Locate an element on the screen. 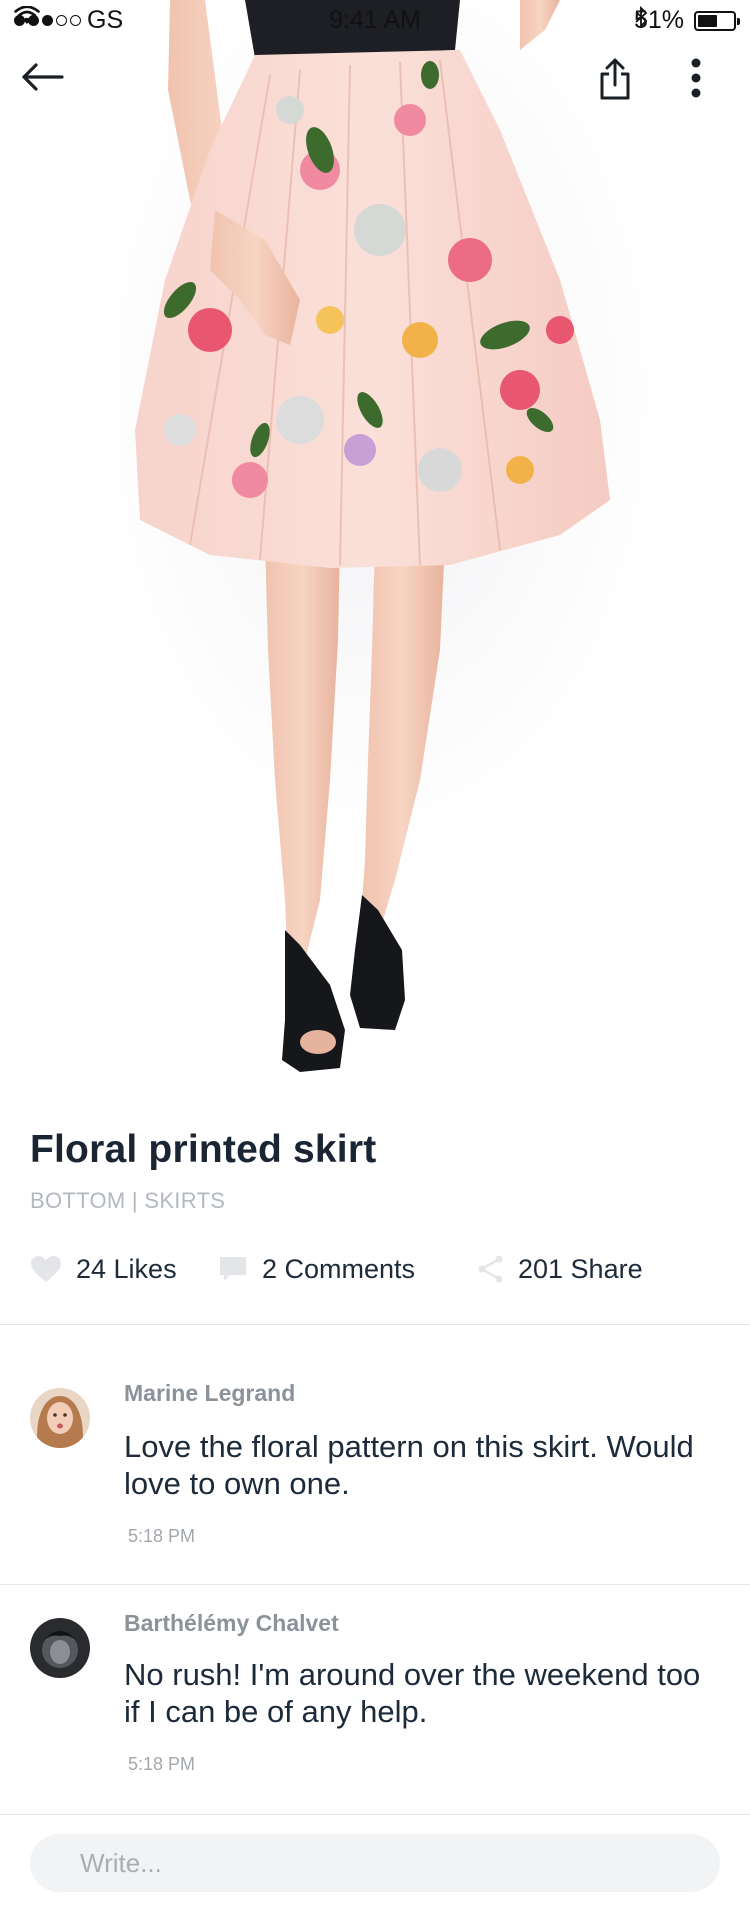 The width and height of the screenshot is (750, 1924). comment-composer is located at coordinates (375, 1863).